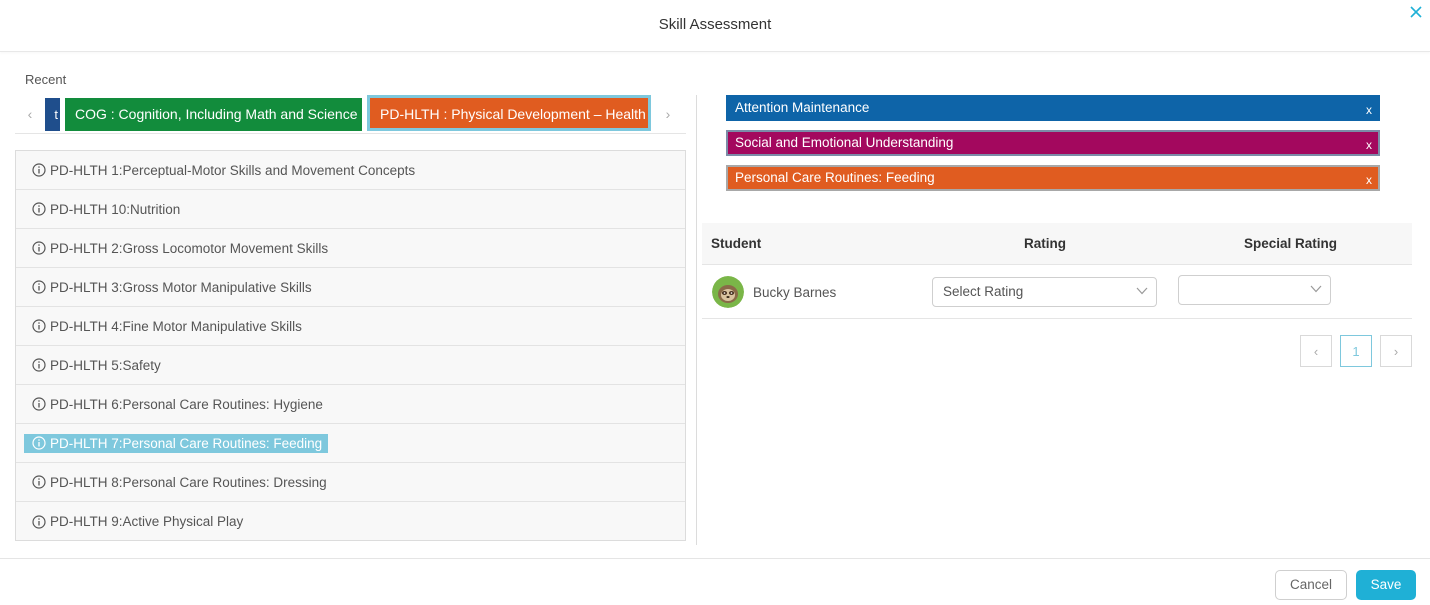  Describe the element at coordinates (52, 114) in the screenshot. I see `tab-partial: t` at that location.